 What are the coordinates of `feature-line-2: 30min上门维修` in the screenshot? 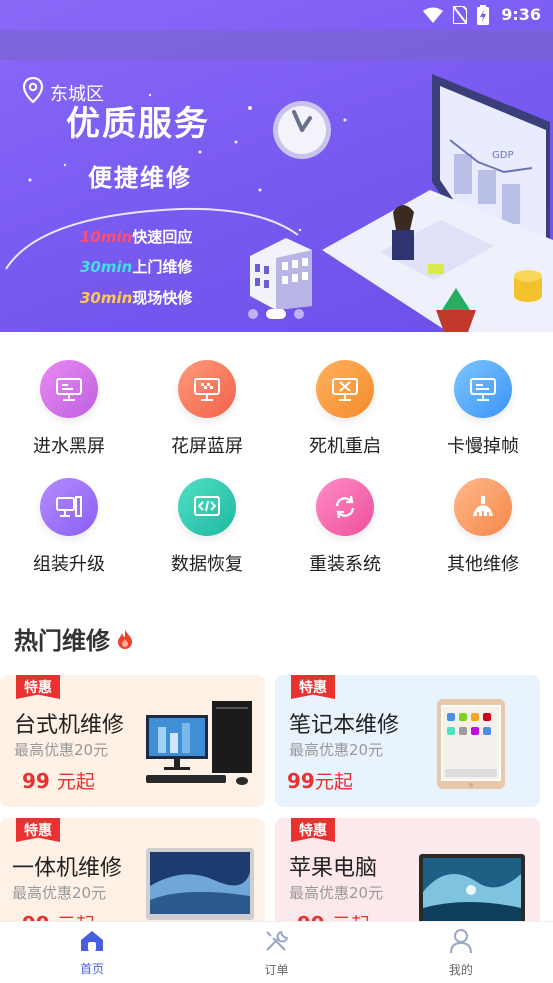 It's located at (136, 266).